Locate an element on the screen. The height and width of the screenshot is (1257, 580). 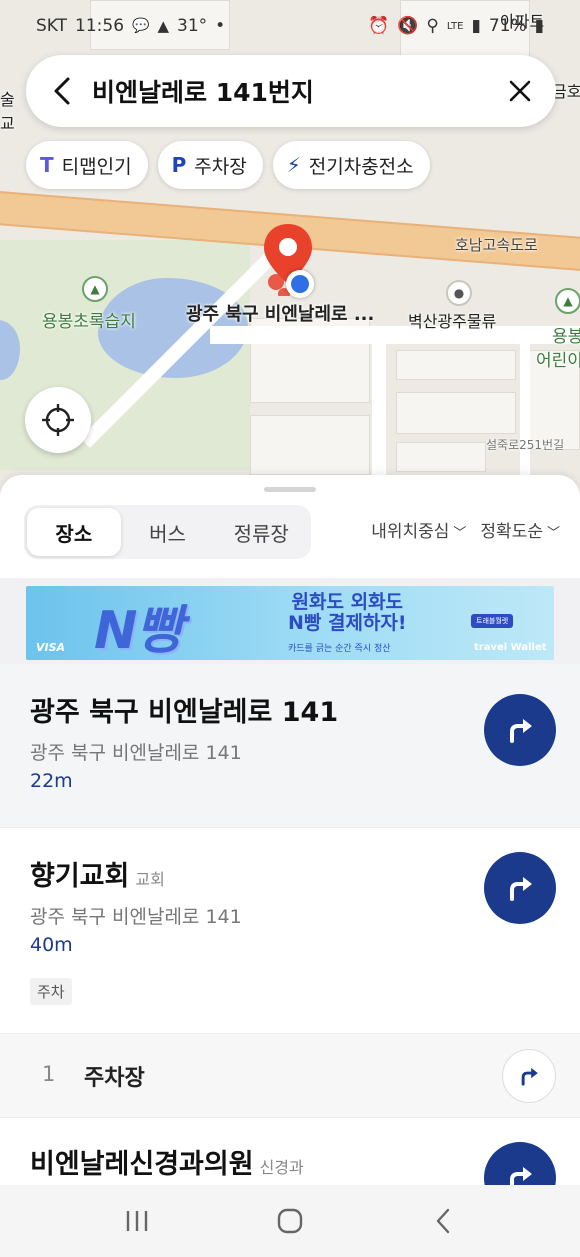
current-location-dot is located at coordinates (300, 284).